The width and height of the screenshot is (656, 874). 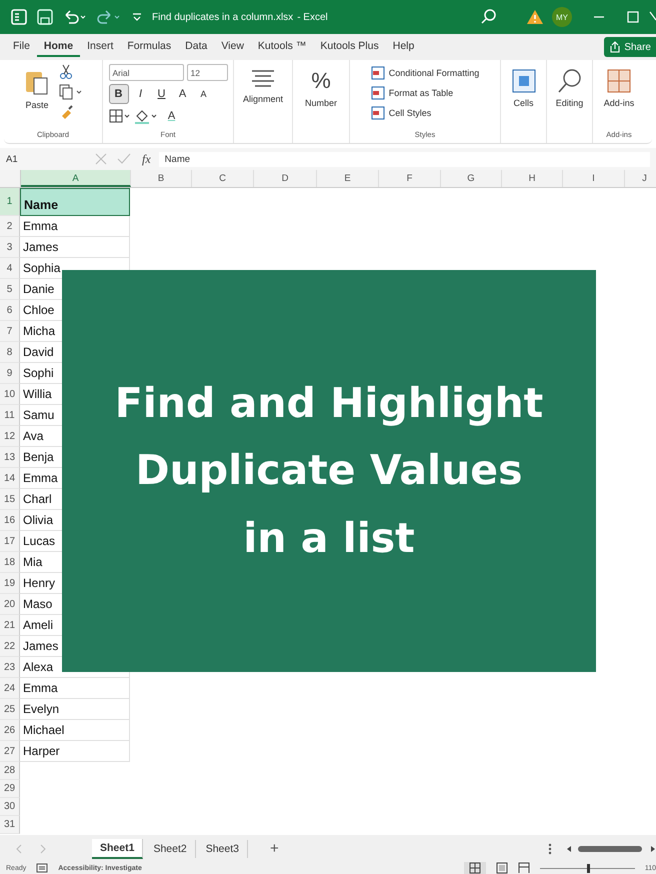 What do you see at coordinates (615, 47) in the screenshot?
I see `share-icon` at bounding box center [615, 47].